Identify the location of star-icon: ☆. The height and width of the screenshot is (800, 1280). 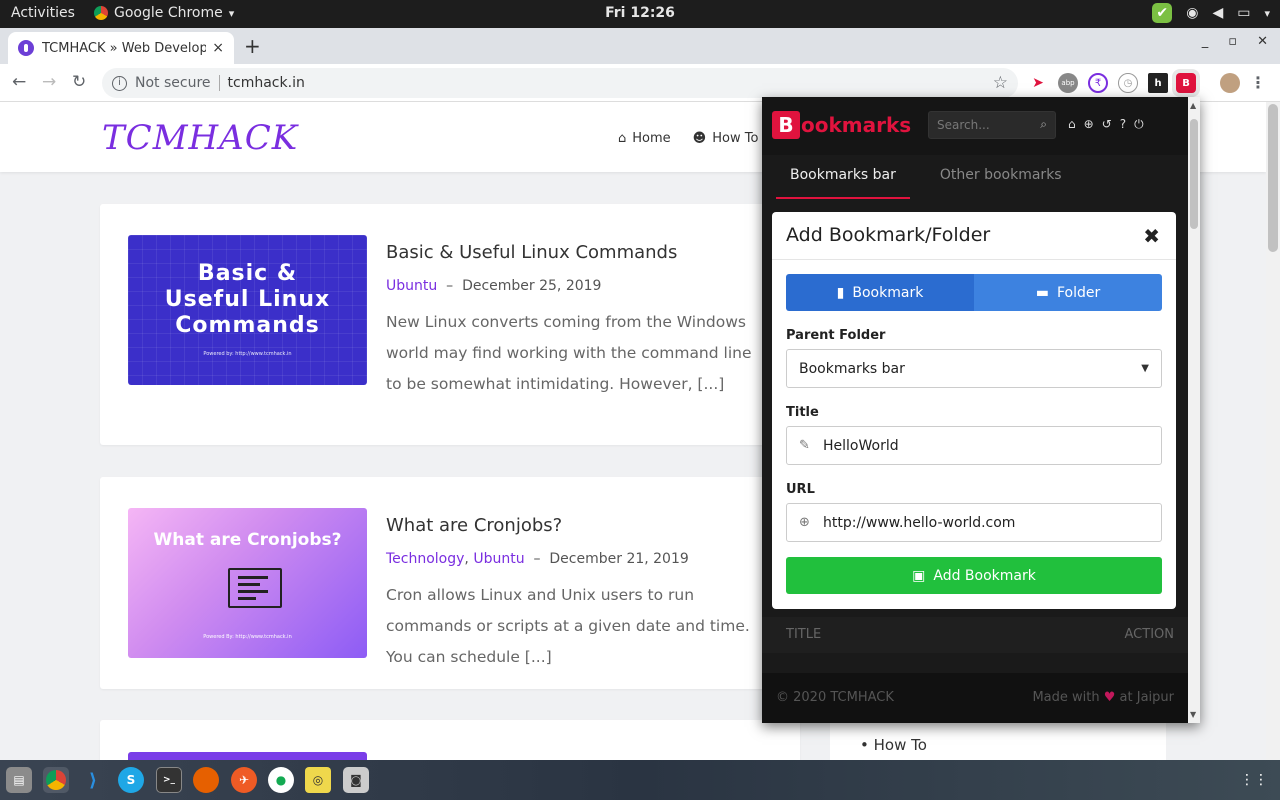
(1000, 83).